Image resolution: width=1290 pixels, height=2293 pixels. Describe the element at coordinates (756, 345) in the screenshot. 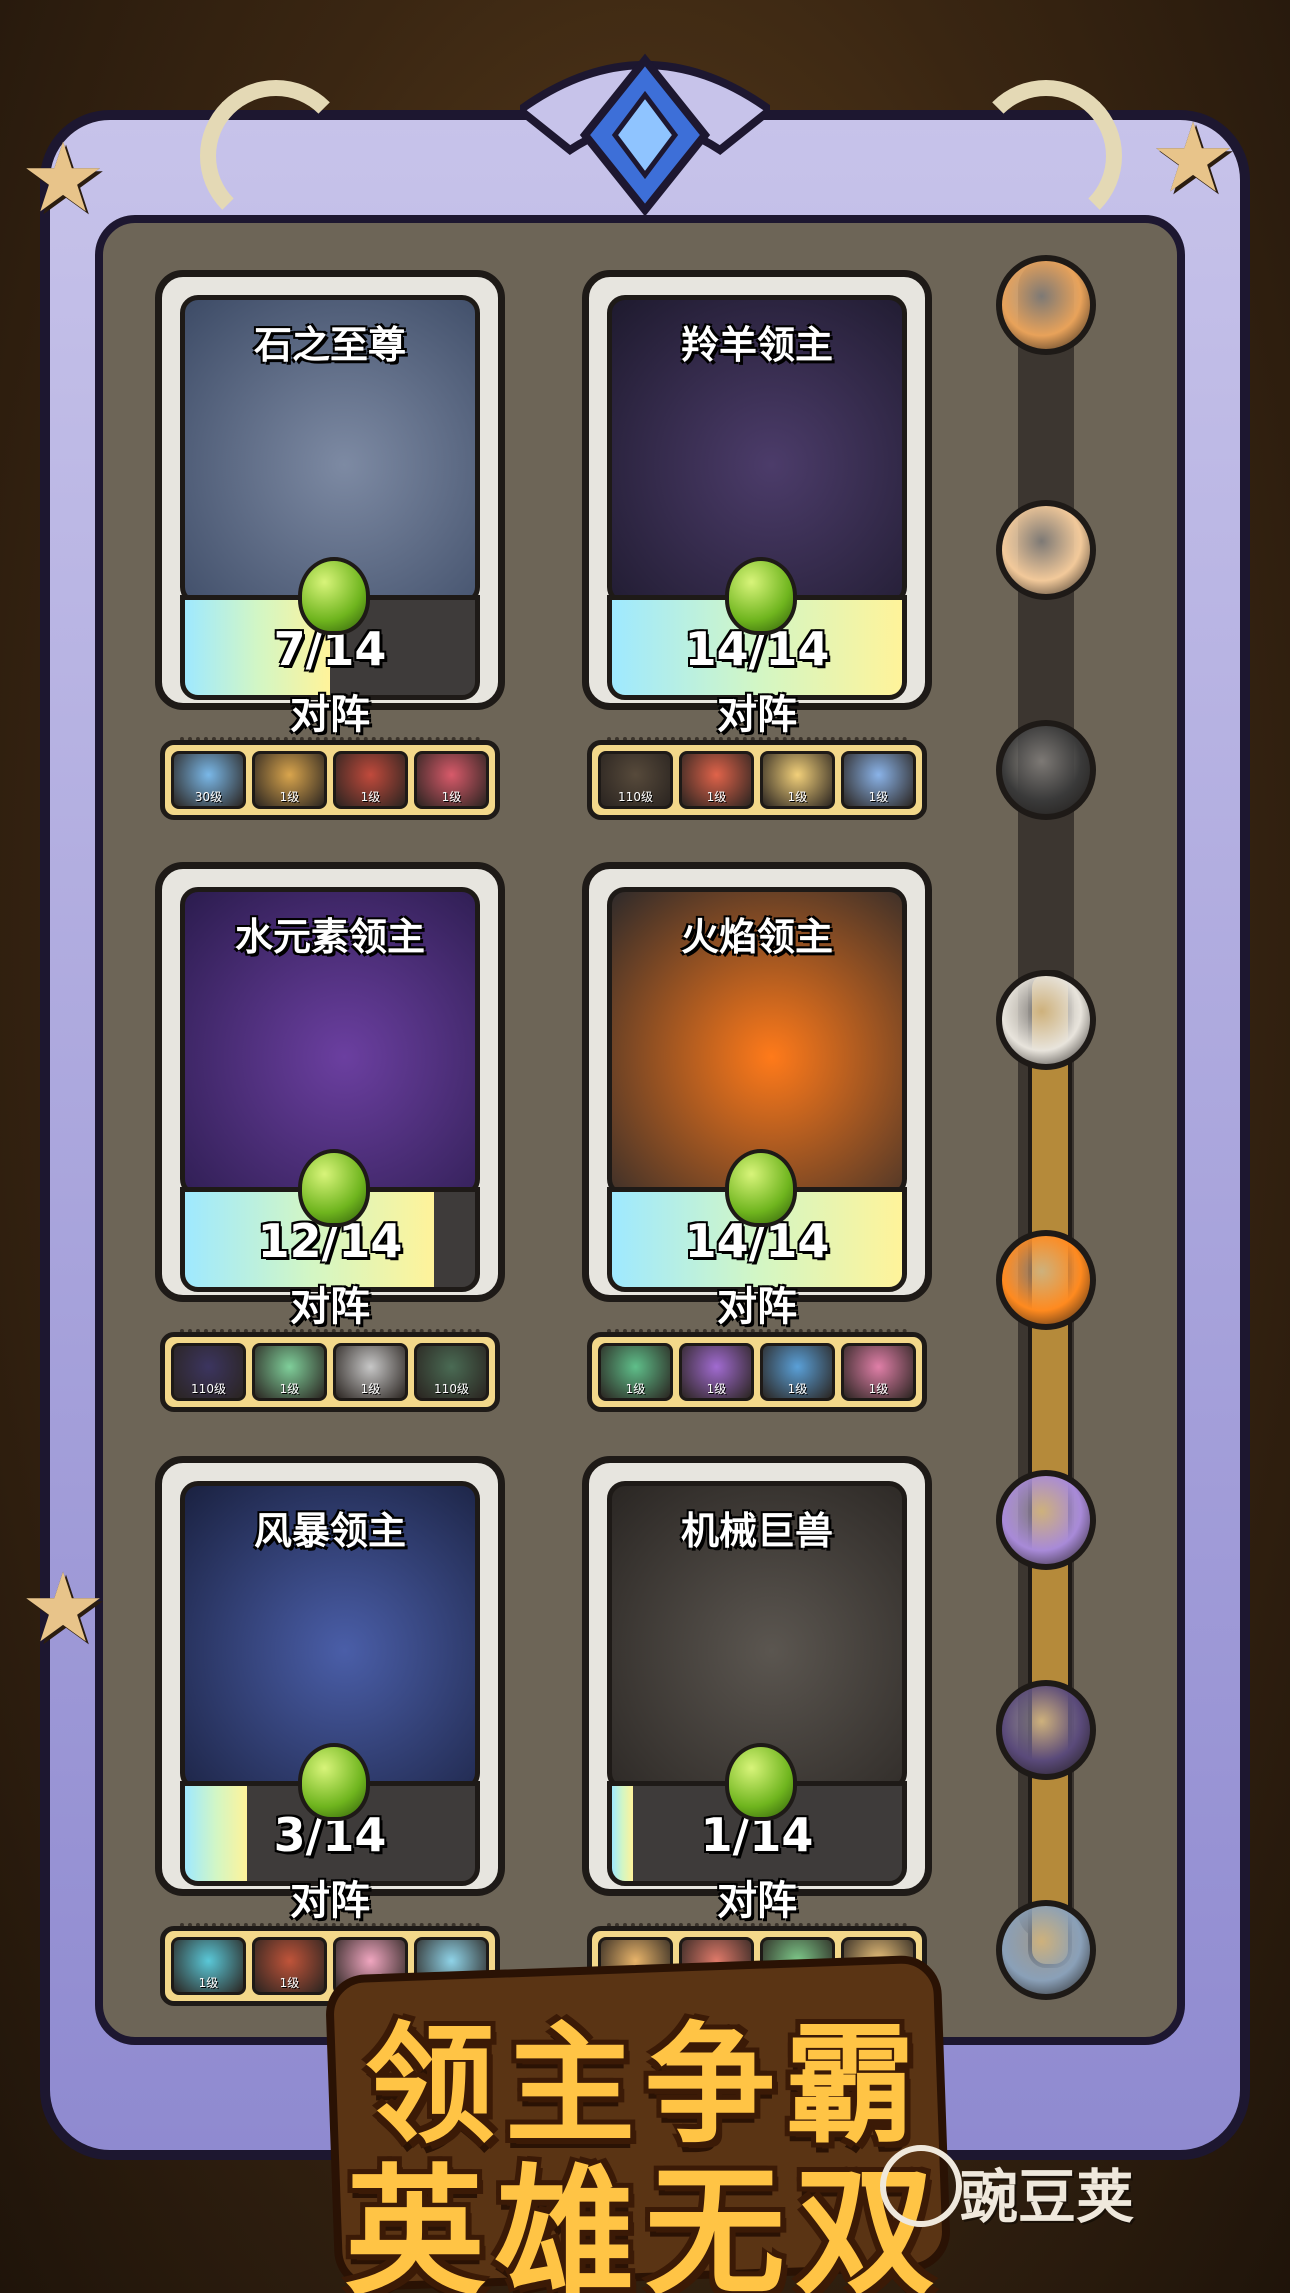

I see `boss-name: 羚羊领主` at that location.